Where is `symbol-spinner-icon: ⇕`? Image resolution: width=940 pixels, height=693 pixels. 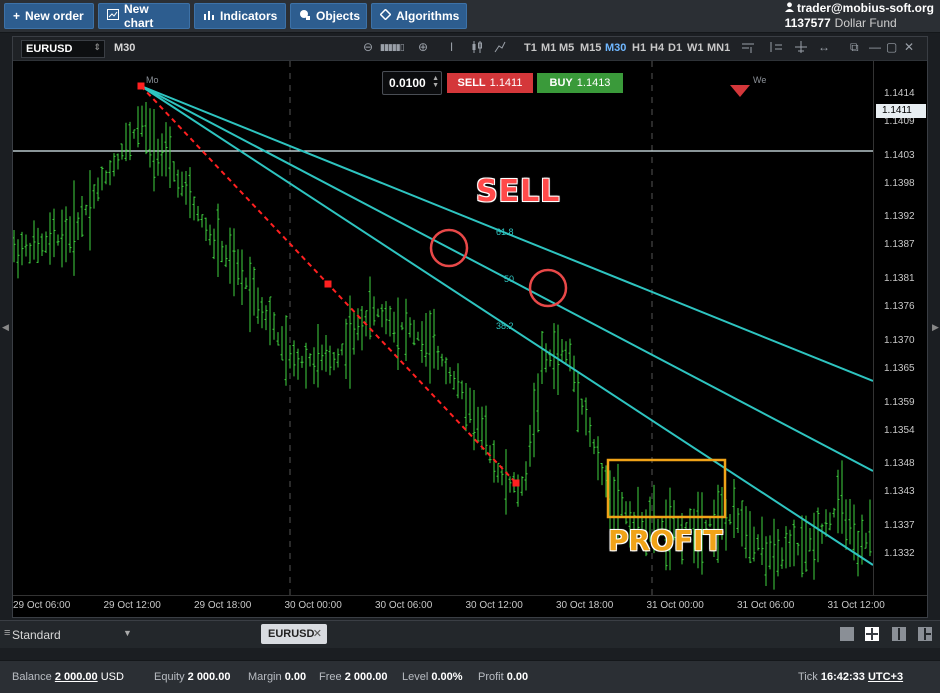 symbol-spinner-icon: ⇕ is located at coordinates (97, 47).